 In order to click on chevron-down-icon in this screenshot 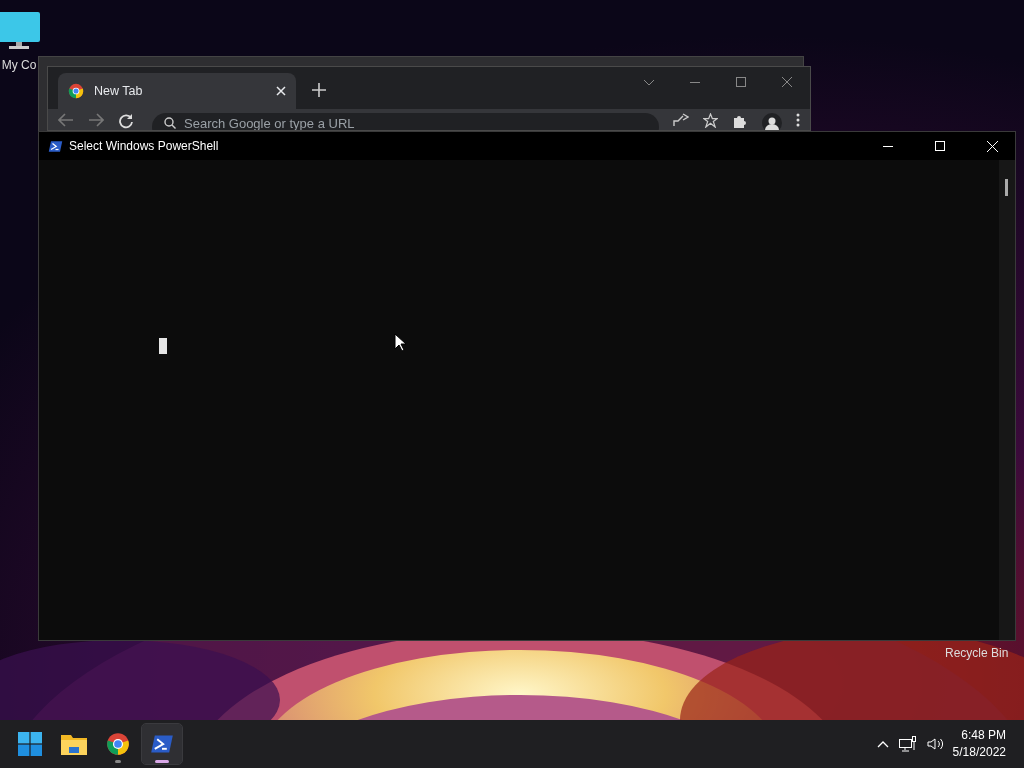, I will do `click(649, 82)`.